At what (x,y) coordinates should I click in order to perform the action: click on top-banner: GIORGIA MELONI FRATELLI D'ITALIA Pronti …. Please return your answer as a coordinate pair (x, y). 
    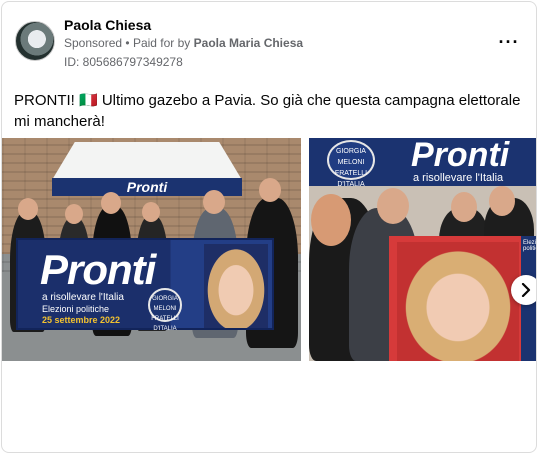
    Looking at the image, I should click on (422, 163).